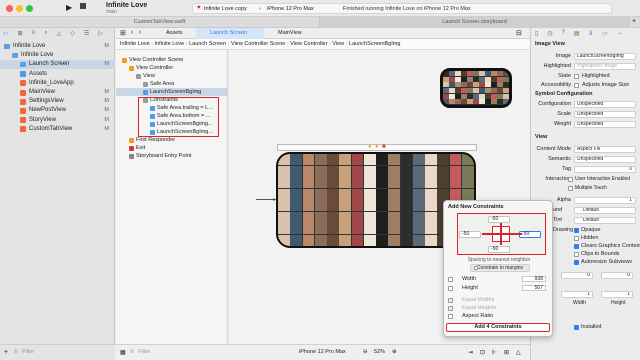 This screenshot has height=360, width=640. What do you see at coordinates (450, 316) in the screenshot?
I see `aspect-ratio-checkbox` at bounding box center [450, 316].